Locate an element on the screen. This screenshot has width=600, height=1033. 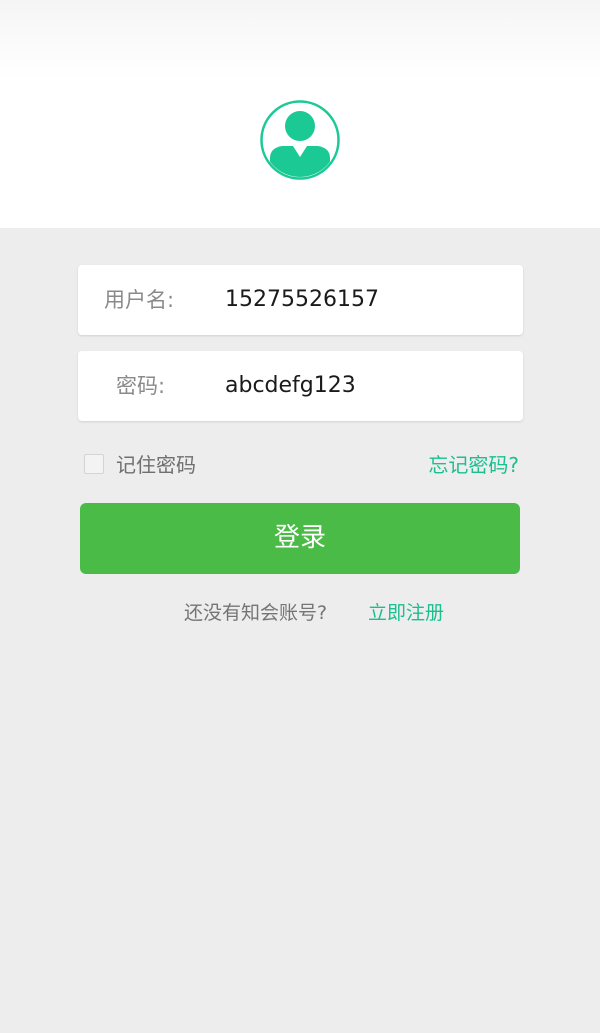
register-row: 还没有知会账号? 立即注册 is located at coordinates (300, 613).